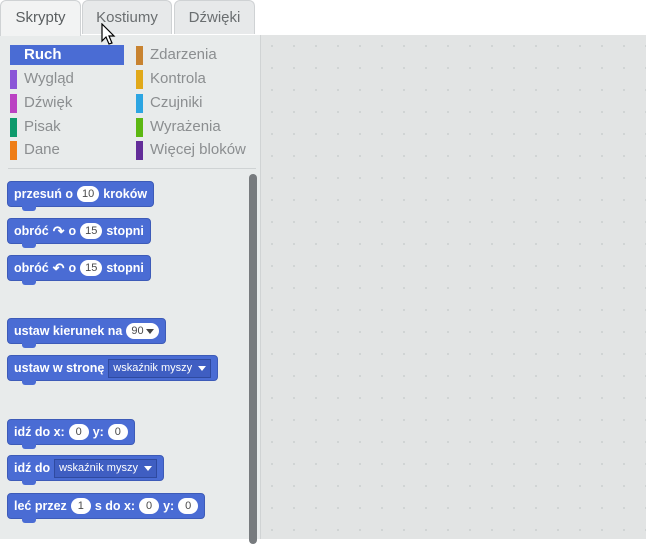  I want to click on block-text: przesuń o, so click(44, 194).